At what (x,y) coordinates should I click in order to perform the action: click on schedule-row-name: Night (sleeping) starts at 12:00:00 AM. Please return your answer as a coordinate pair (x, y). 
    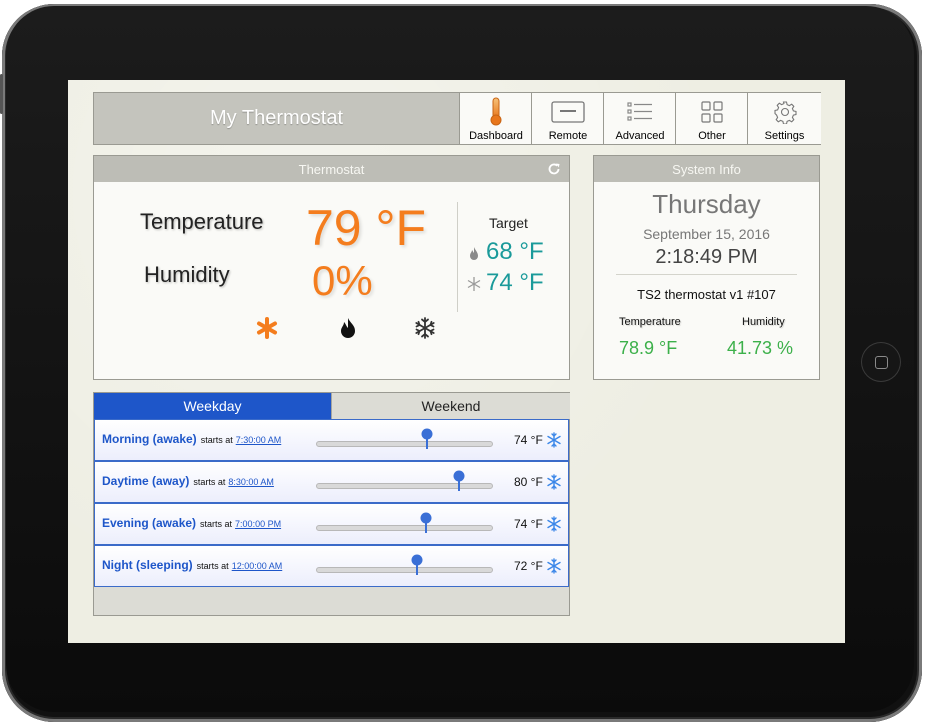
    Looking at the image, I should click on (192, 565).